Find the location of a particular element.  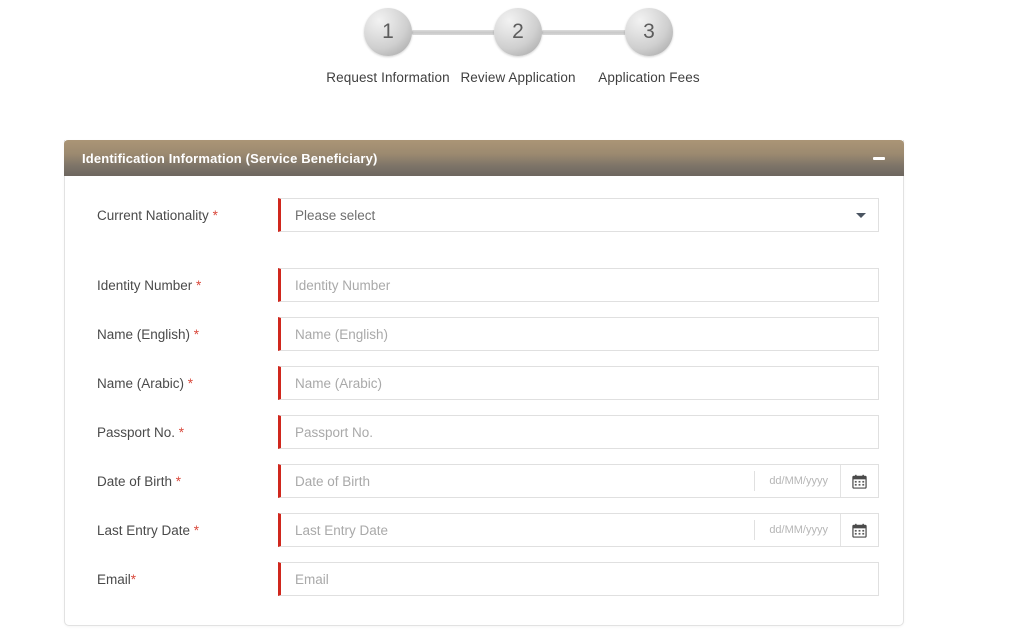

chevron-down-icon is located at coordinates (861, 215).